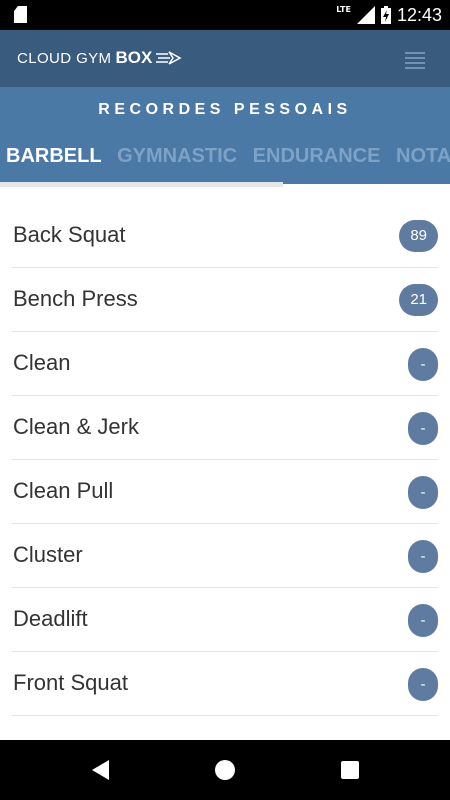 This screenshot has height=800, width=450. I want to click on app-bar: CLOUD GYM BOX, so click(225, 58).